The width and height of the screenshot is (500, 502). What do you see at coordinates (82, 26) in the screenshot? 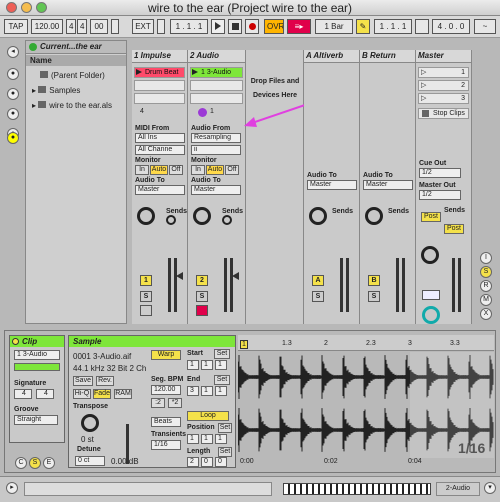
I see `signature-denominator: 4` at bounding box center [82, 26].